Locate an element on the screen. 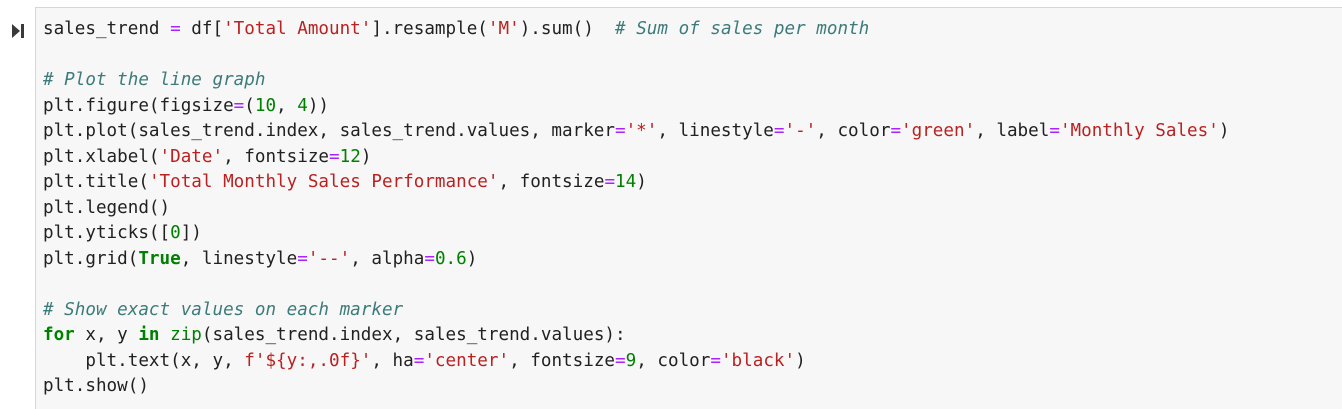 The height and width of the screenshot is (409, 1342). code-token: plt.text(x, y, is located at coordinates (144, 360).